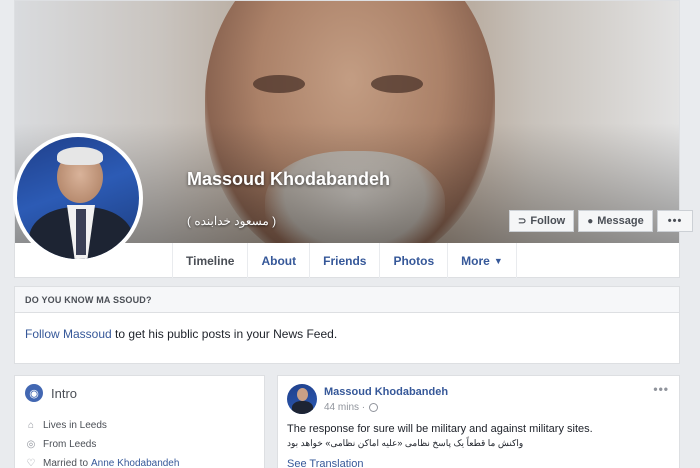 The height and width of the screenshot is (468, 700). Describe the element at coordinates (386, 392) in the screenshot. I see `post-author: Massoud Khodabandeh` at that location.